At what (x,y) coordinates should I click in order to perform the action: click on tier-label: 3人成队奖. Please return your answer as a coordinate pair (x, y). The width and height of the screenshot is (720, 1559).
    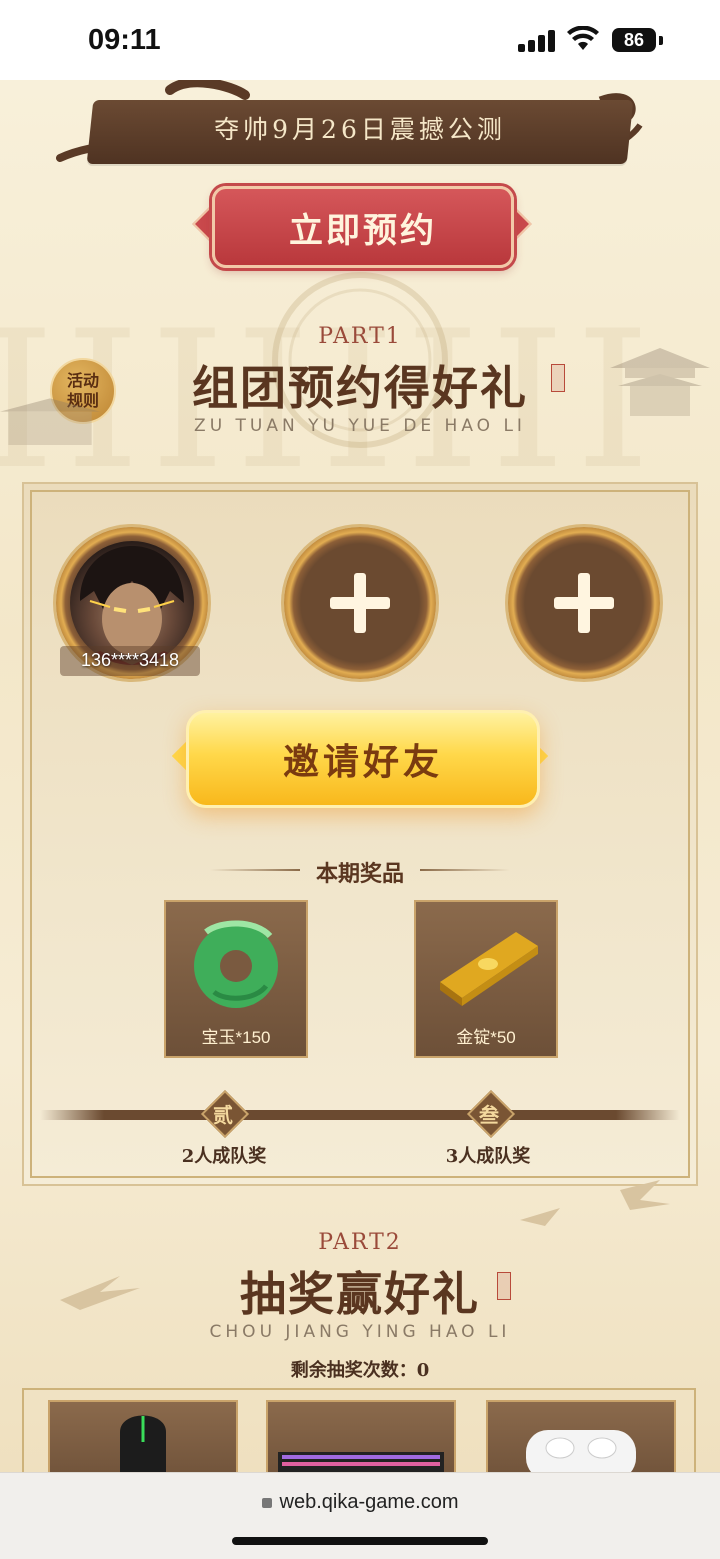
    Looking at the image, I should click on (488, 1156).